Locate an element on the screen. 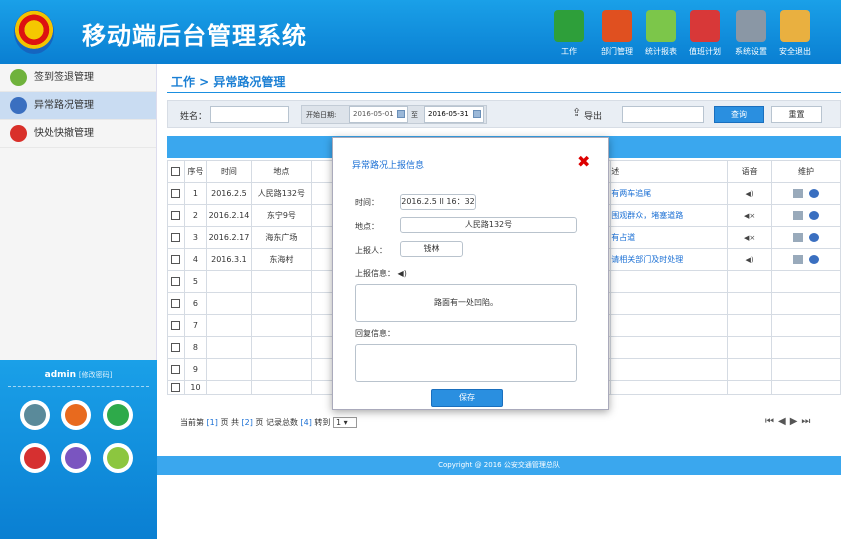 The width and height of the screenshot is (841, 539). cell-desc: 有两车追尾 is located at coordinates (669, 193).